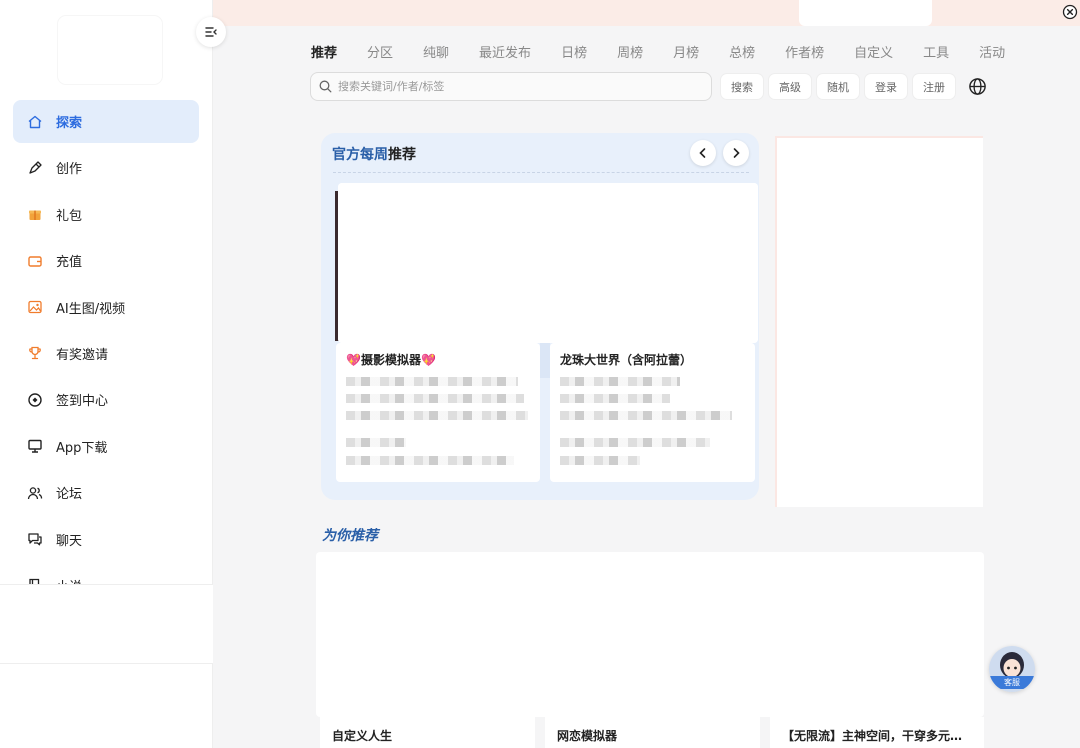 This screenshot has height=748, width=1080. Describe the element at coordinates (35, 261) in the screenshot. I see `wallet-icon` at that location.